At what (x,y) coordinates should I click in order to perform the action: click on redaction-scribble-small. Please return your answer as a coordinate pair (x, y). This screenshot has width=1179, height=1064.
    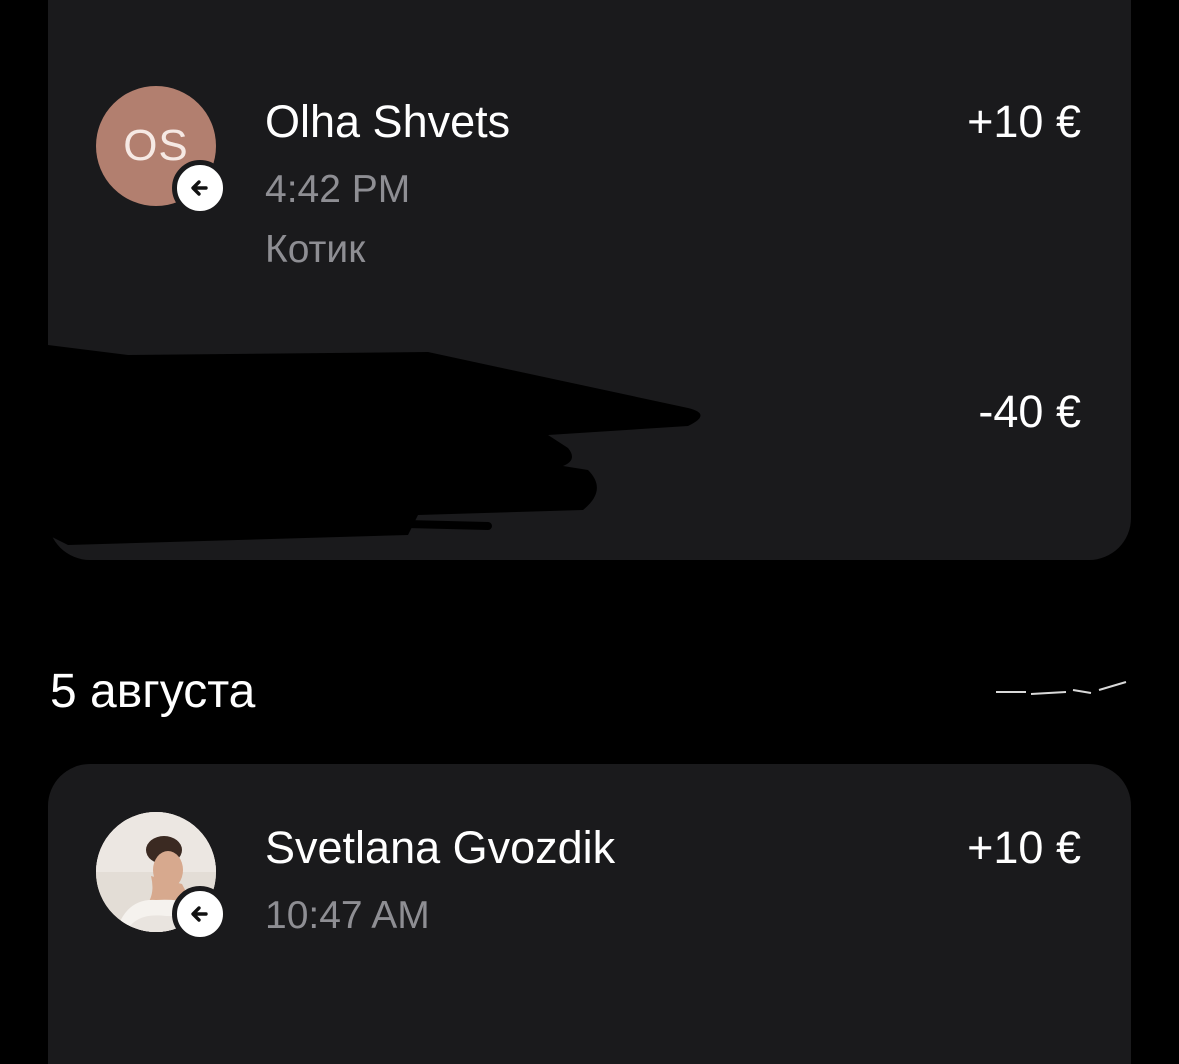
    Looking at the image, I should click on (1061, 688).